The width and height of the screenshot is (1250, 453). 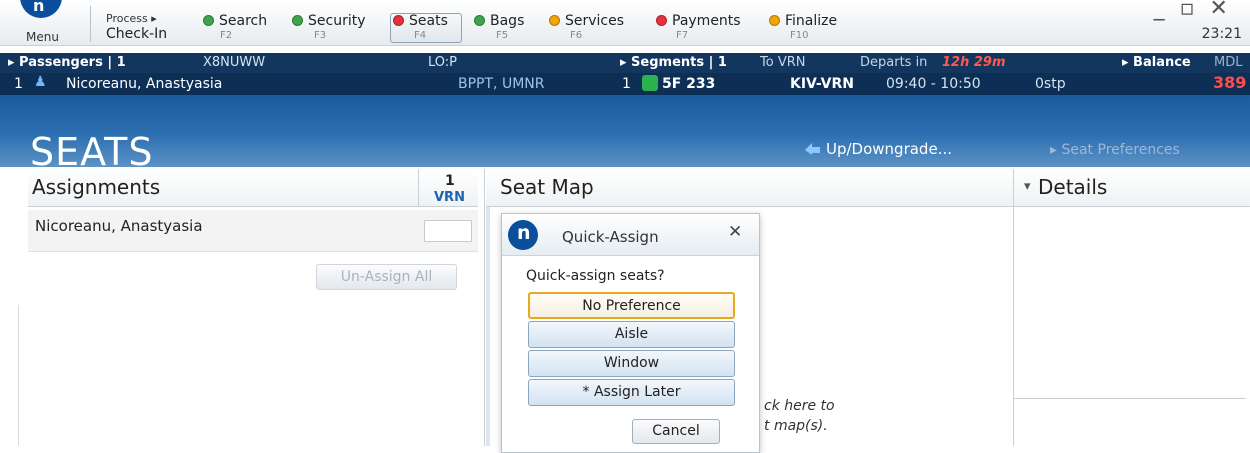 What do you see at coordinates (595, 276) in the screenshot?
I see `dialog-question: Quick-assign seats?` at bounding box center [595, 276].